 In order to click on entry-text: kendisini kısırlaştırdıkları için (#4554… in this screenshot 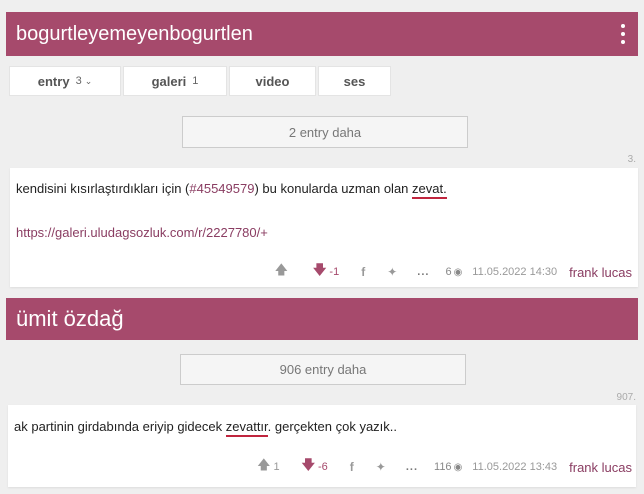, I will do `click(323, 189)`.